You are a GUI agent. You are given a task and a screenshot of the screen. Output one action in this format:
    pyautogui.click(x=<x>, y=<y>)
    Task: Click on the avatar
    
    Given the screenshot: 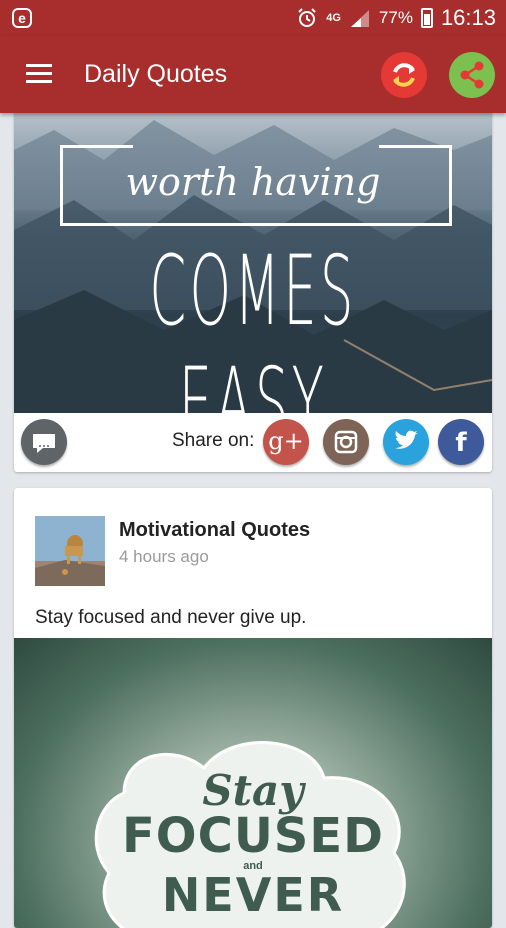 What is the action you would take?
    pyautogui.click(x=70, y=551)
    